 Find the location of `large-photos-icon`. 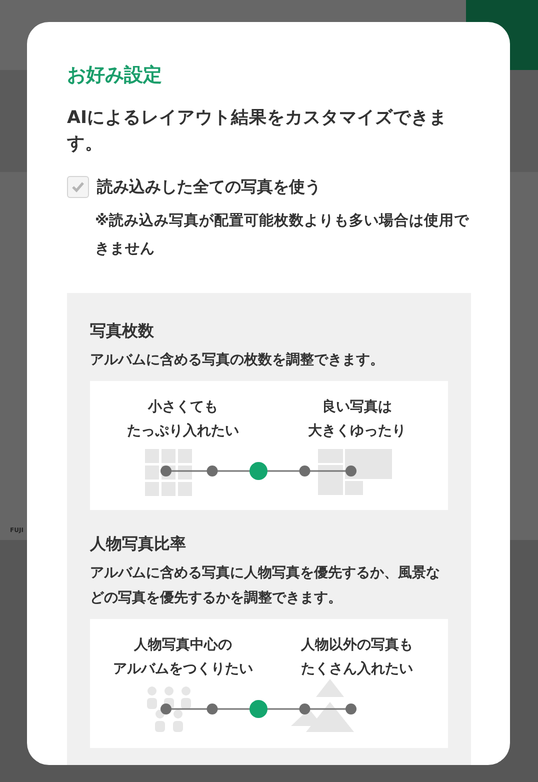

large-photos-icon is located at coordinates (355, 471).